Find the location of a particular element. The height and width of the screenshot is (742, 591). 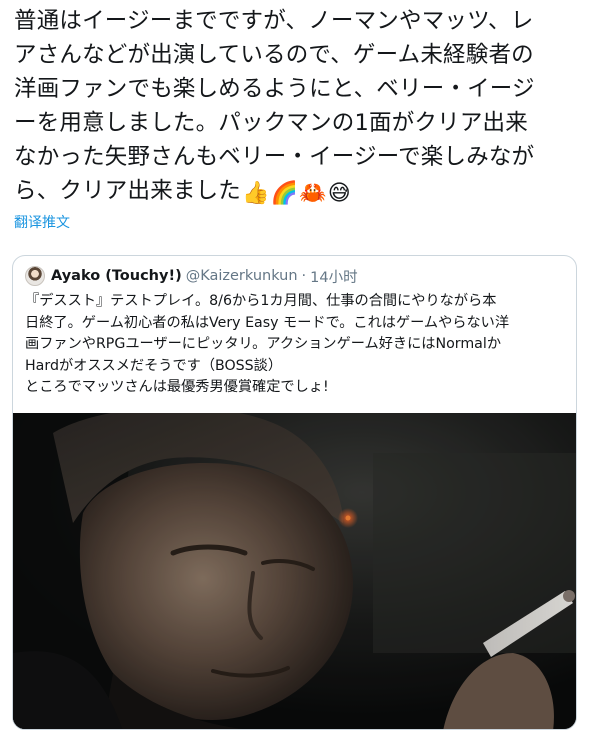

quoted-author-name: Ayako (Touchy!) is located at coordinates (116, 276).